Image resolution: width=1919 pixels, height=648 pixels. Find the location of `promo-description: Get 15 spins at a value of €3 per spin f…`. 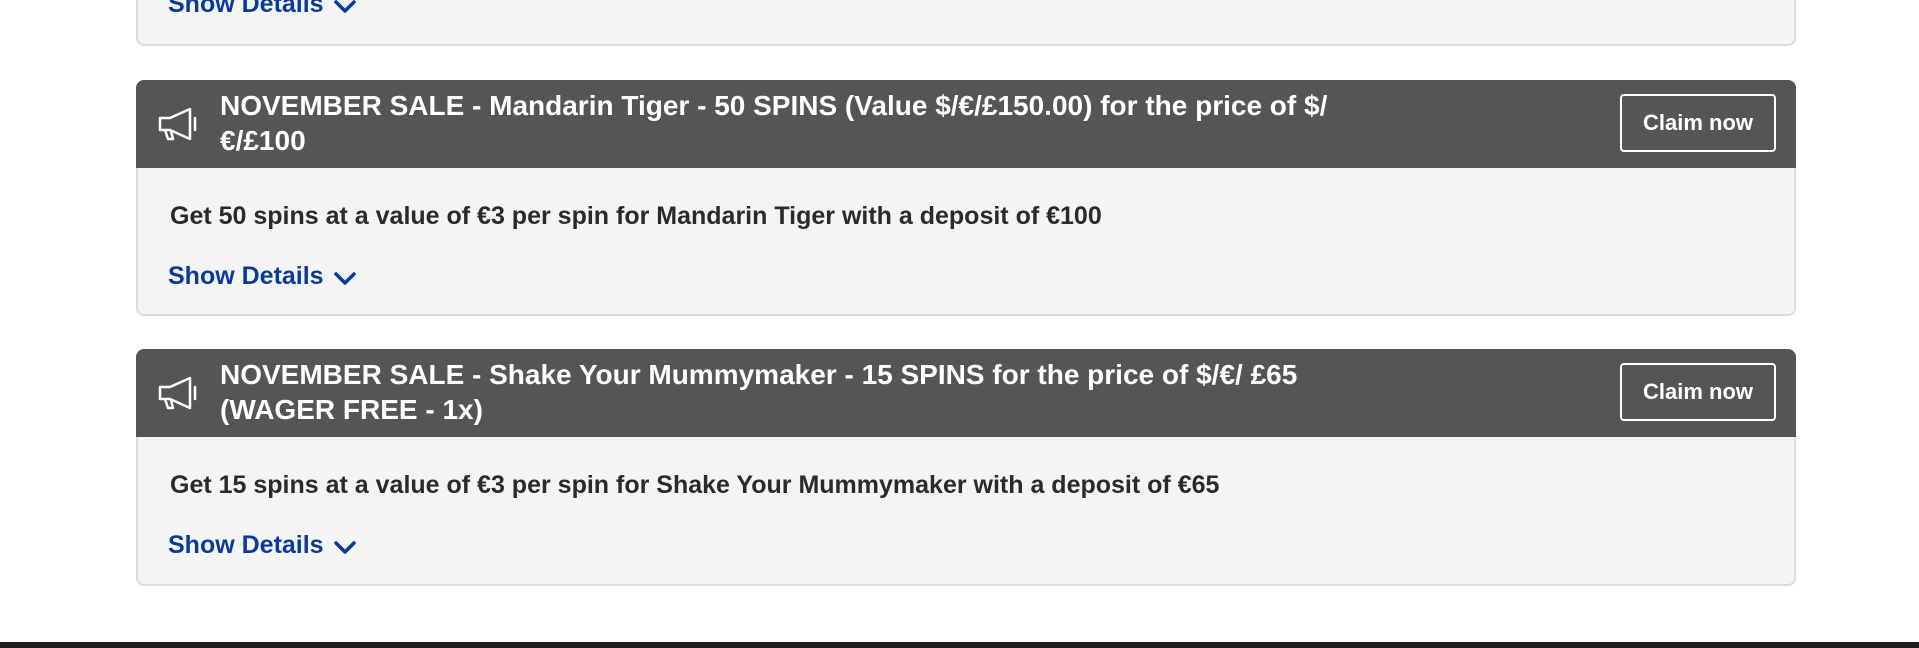

promo-description: Get 15 spins at a value of €3 per spin f… is located at coordinates (695, 485).